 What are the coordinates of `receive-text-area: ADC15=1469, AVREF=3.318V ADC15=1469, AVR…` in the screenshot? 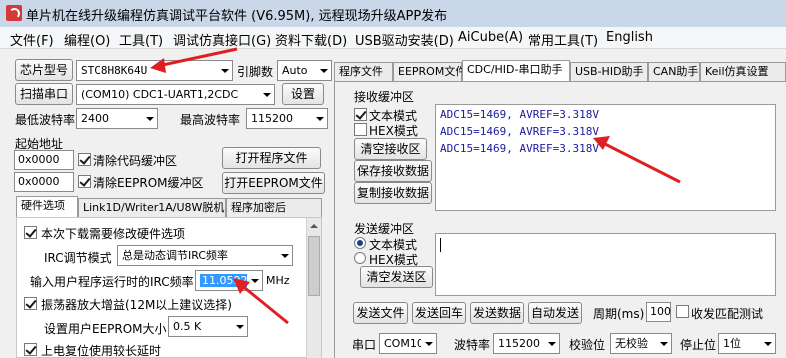 It's located at (605, 157).